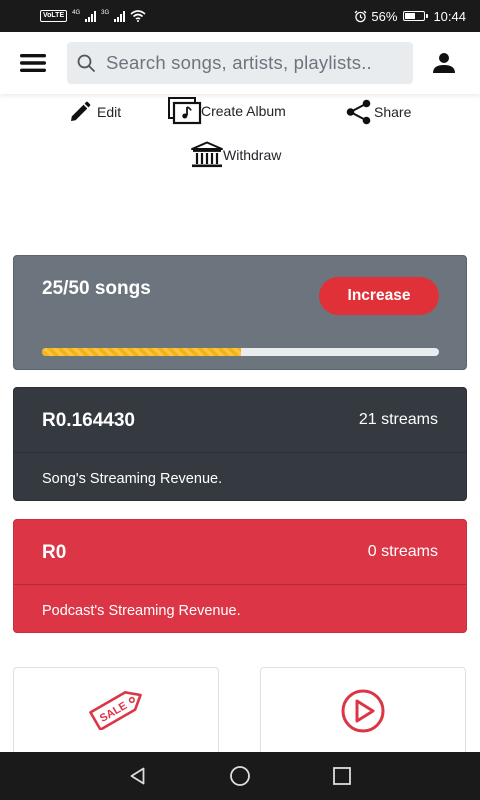 This screenshot has height=800, width=480. Describe the element at coordinates (76, 13) in the screenshot. I see `network-type-1: 4G` at that location.